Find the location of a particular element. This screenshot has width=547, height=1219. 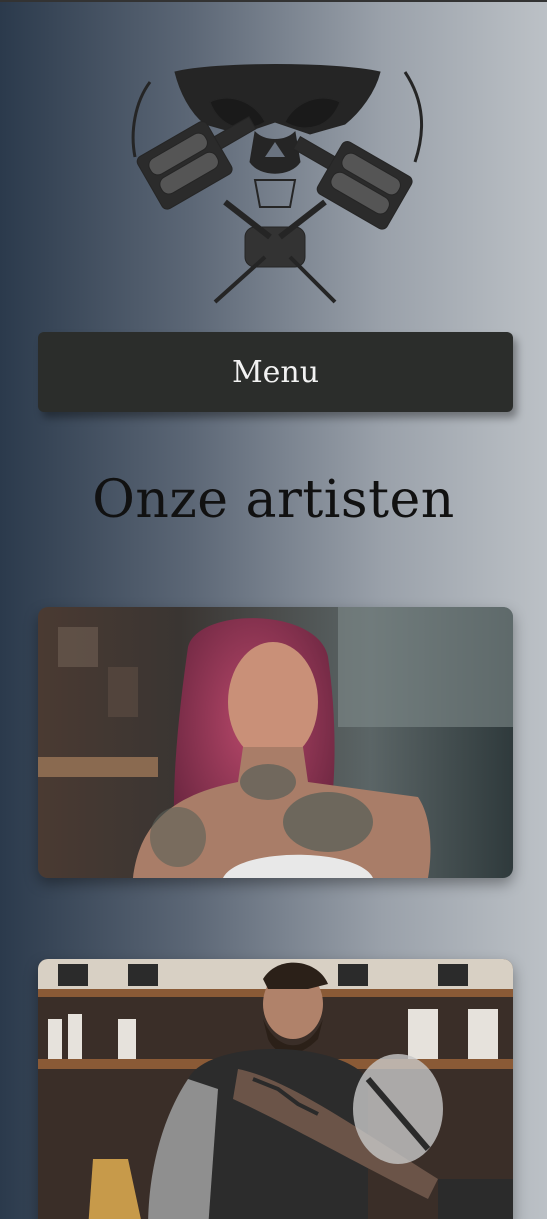

menu-button: Menu is located at coordinates (275, 372).